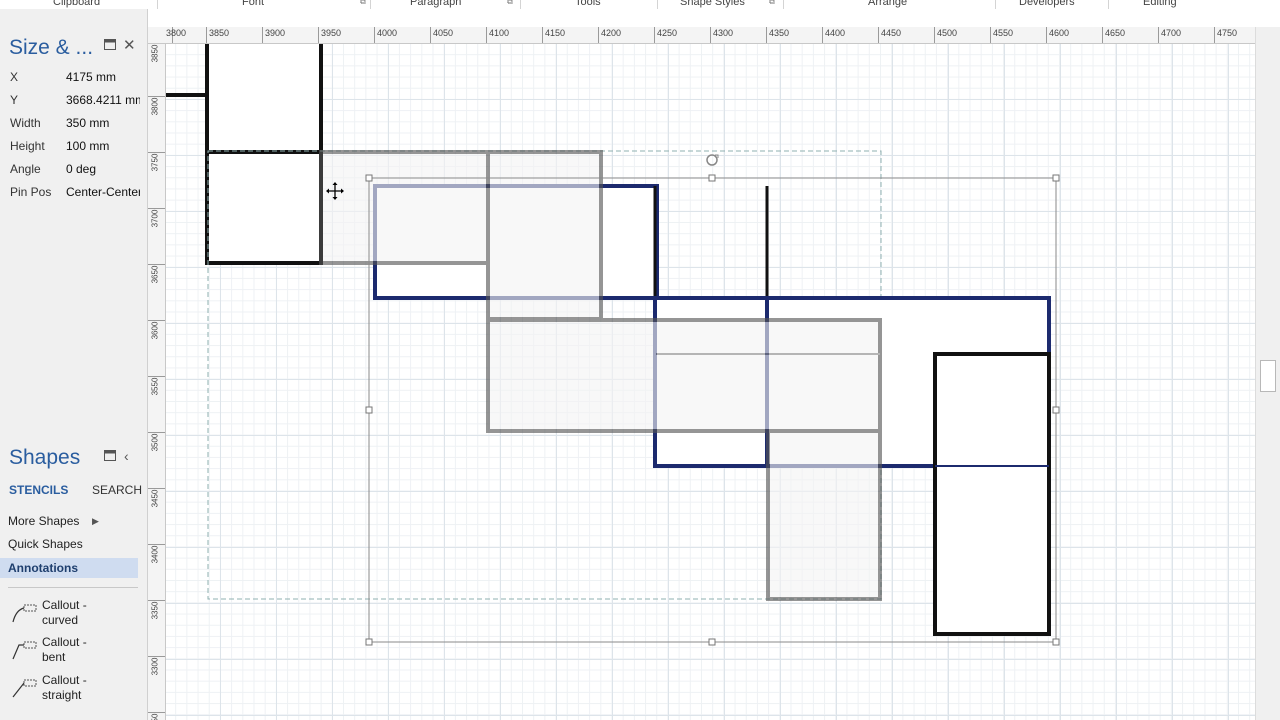 This screenshot has height=720, width=1280. I want to click on ruler-tick: 3900, so click(275, 33).